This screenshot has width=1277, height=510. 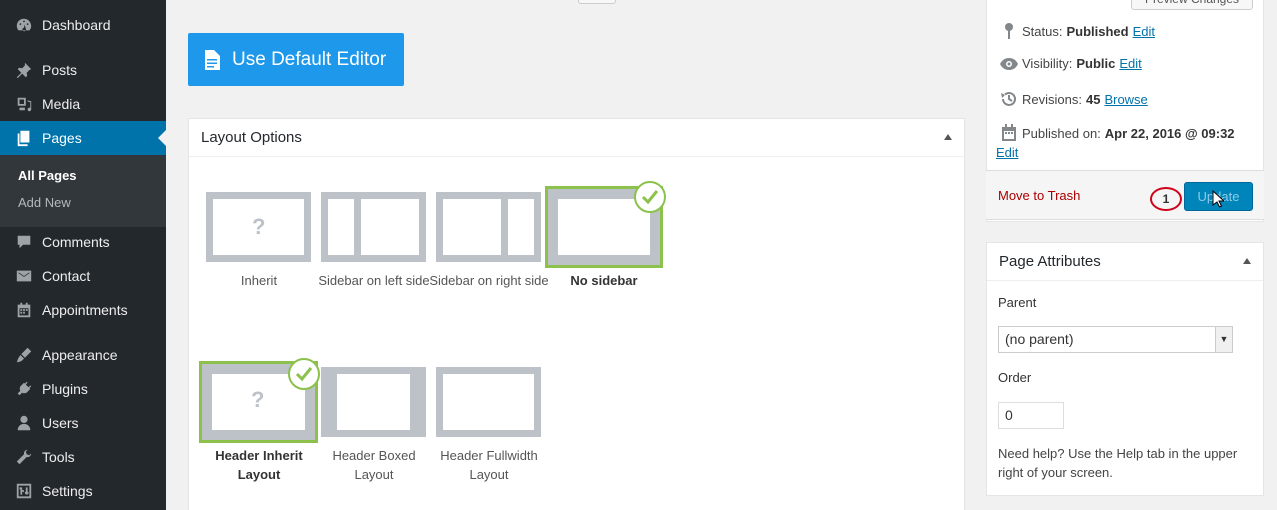 I want to click on menu-item-label: Plugins, so click(x=65, y=389).